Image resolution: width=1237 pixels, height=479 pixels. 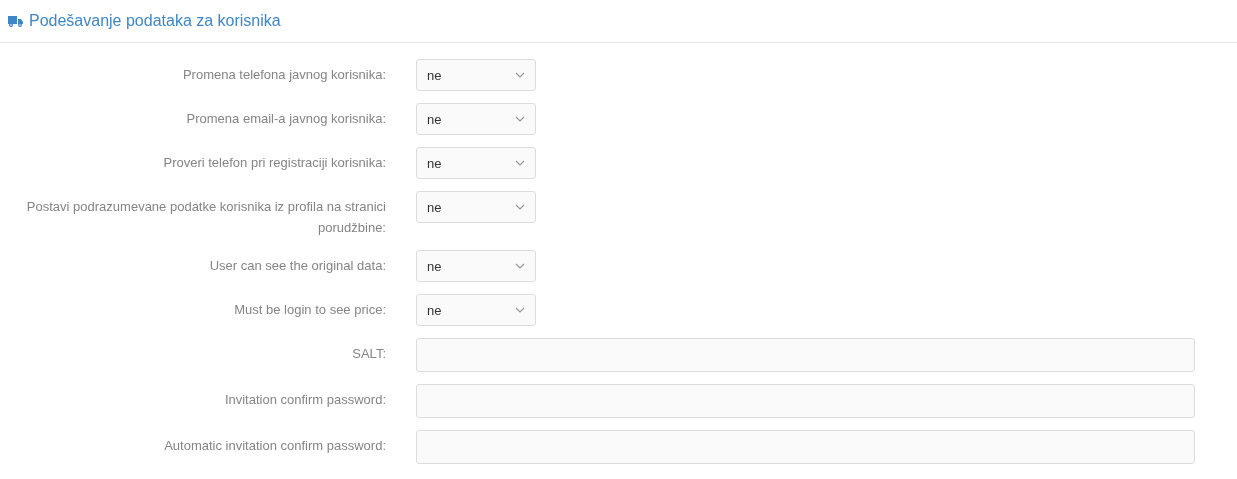 What do you see at coordinates (274, 446) in the screenshot?
I see `field-label: Automatic invitation confirm password:` at bounding box center [274, 446].